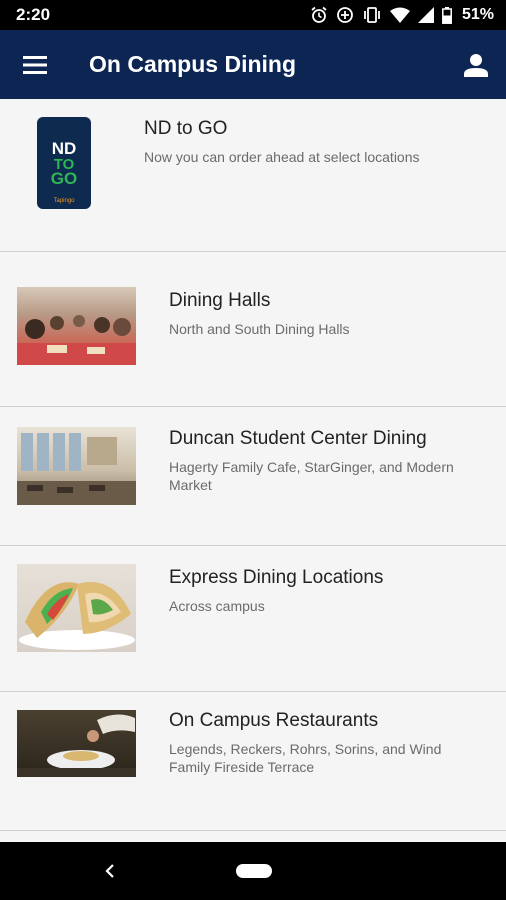 This screenshot has width=506, height=900. I want to click on status-time: 2:20, so click(33, 14).